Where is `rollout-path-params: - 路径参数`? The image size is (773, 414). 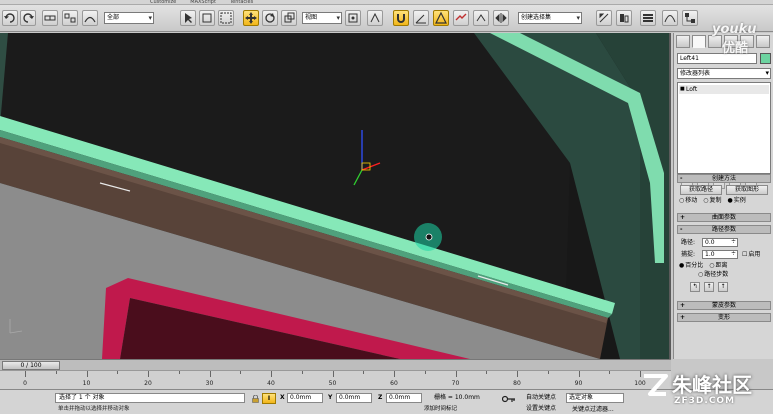
rollout-path-params: - 路径参数 is located at coordinates (724, 229).